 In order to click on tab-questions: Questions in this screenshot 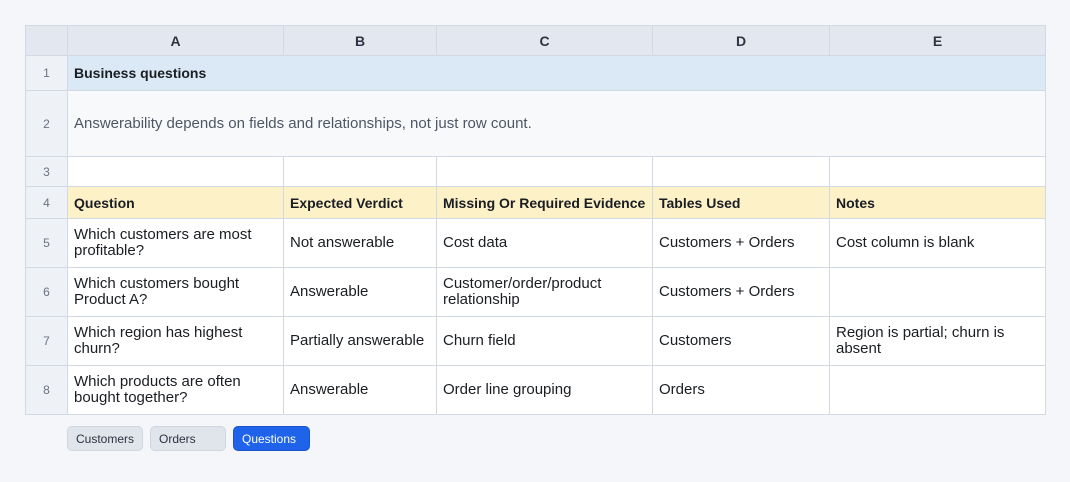, I will do `click(271, 438)`.